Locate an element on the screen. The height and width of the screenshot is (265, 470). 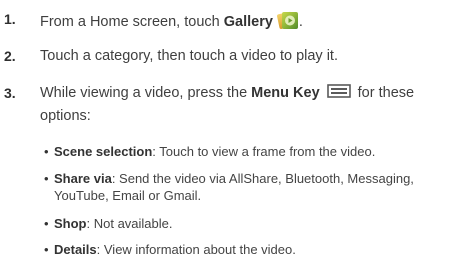
step-number: 1. is located at coordinates (10, 19).